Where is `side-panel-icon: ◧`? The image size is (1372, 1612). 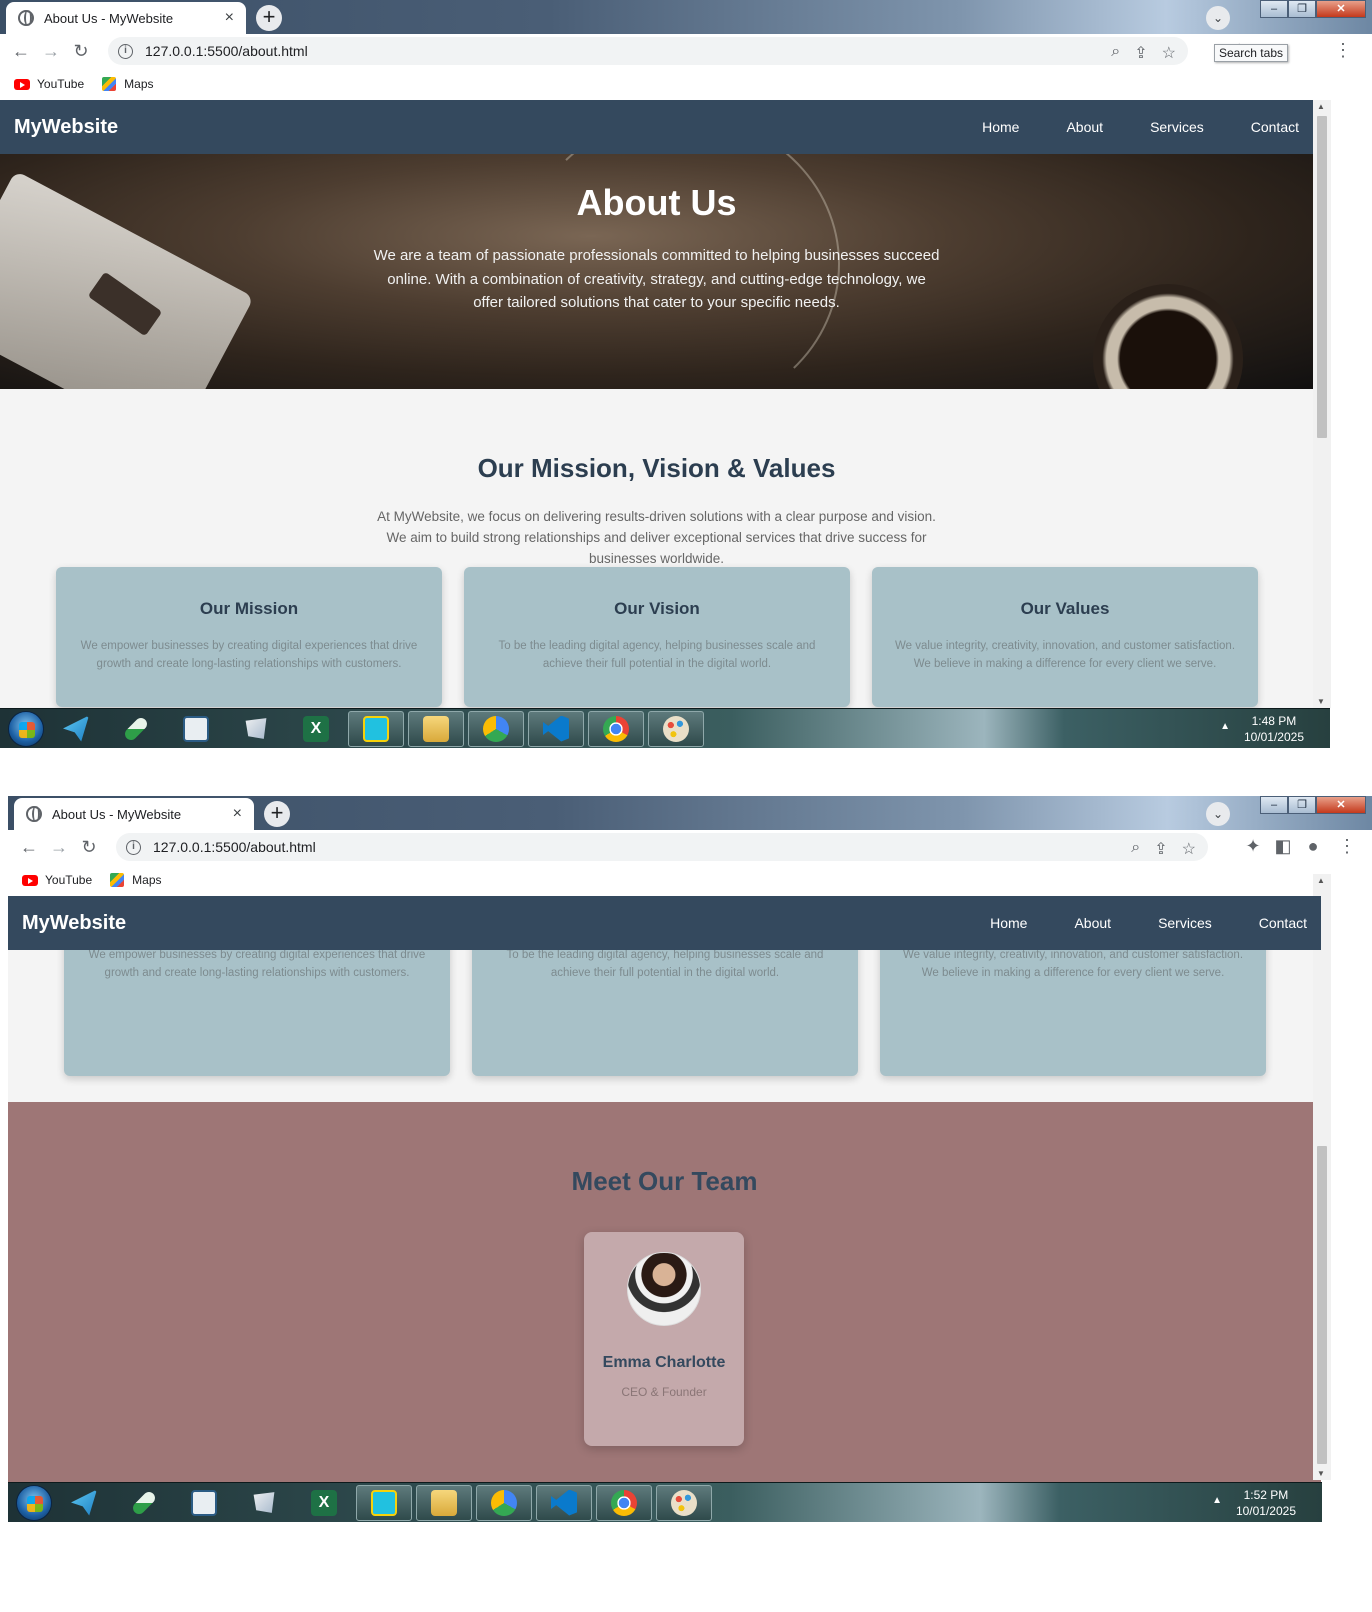 side-panel-icon: ◧ is located at coordinates (1283, 846).